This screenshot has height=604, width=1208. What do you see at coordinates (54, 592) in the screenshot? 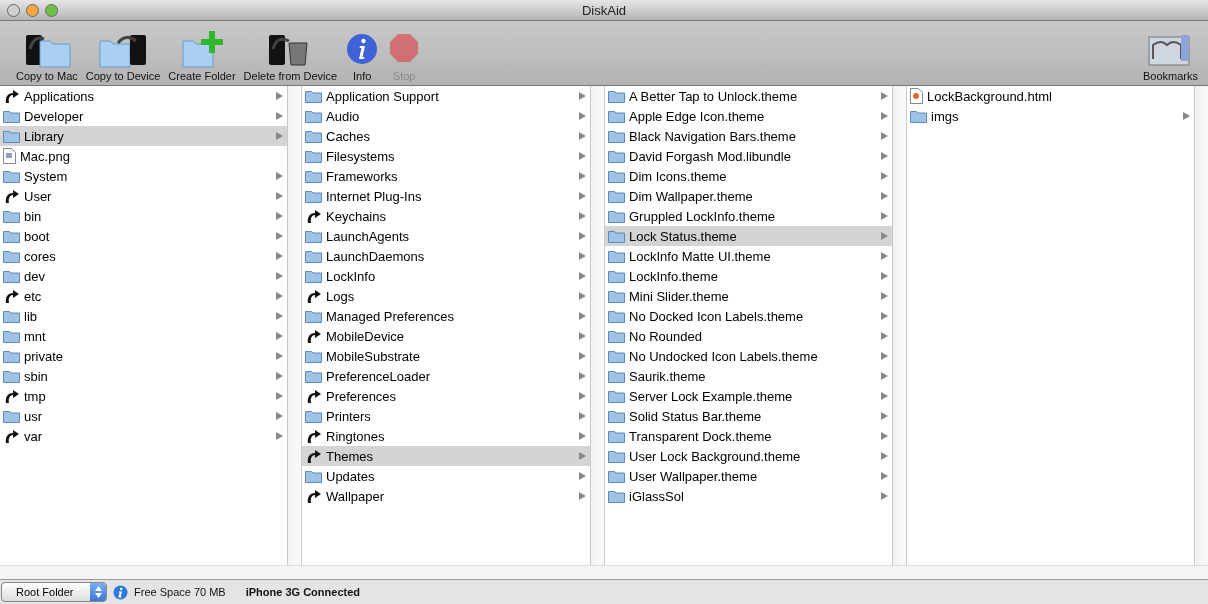
I see `location-popup: Root Folder` at bounding box center [54, 592].